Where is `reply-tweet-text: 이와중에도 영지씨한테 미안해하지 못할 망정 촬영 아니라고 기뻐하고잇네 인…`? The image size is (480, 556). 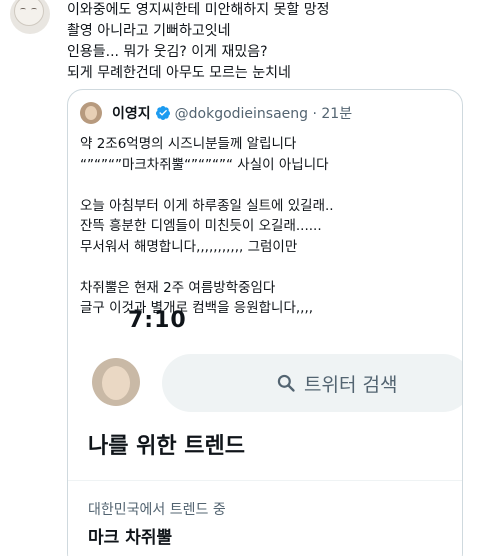
reply-tweet-text: 이와중에도 영지씨한테 미안해하지 못할 망정 촬영 아니라고 기뻐하고잇네 인… is located at coordinates (269, 42).